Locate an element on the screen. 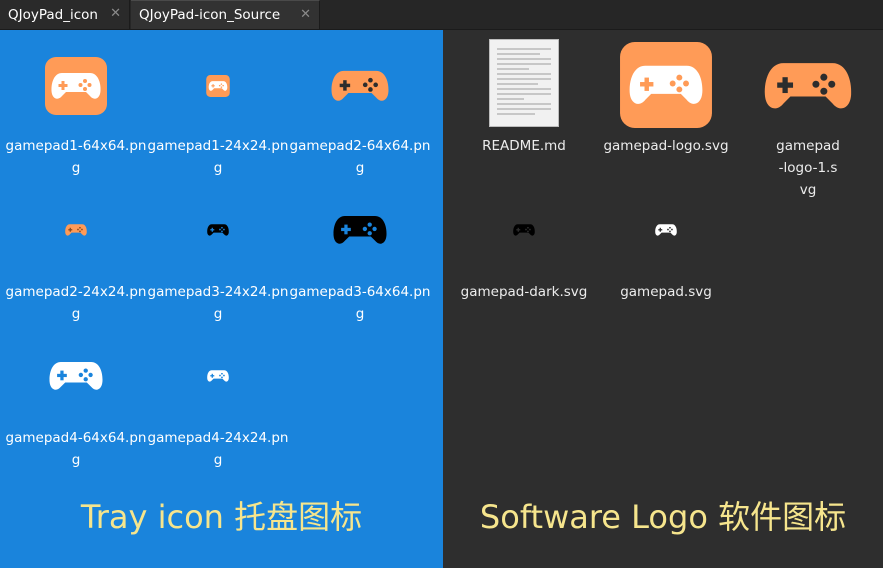  file-name: gamepad1-64x64.png is located at coordinates (76, 157).